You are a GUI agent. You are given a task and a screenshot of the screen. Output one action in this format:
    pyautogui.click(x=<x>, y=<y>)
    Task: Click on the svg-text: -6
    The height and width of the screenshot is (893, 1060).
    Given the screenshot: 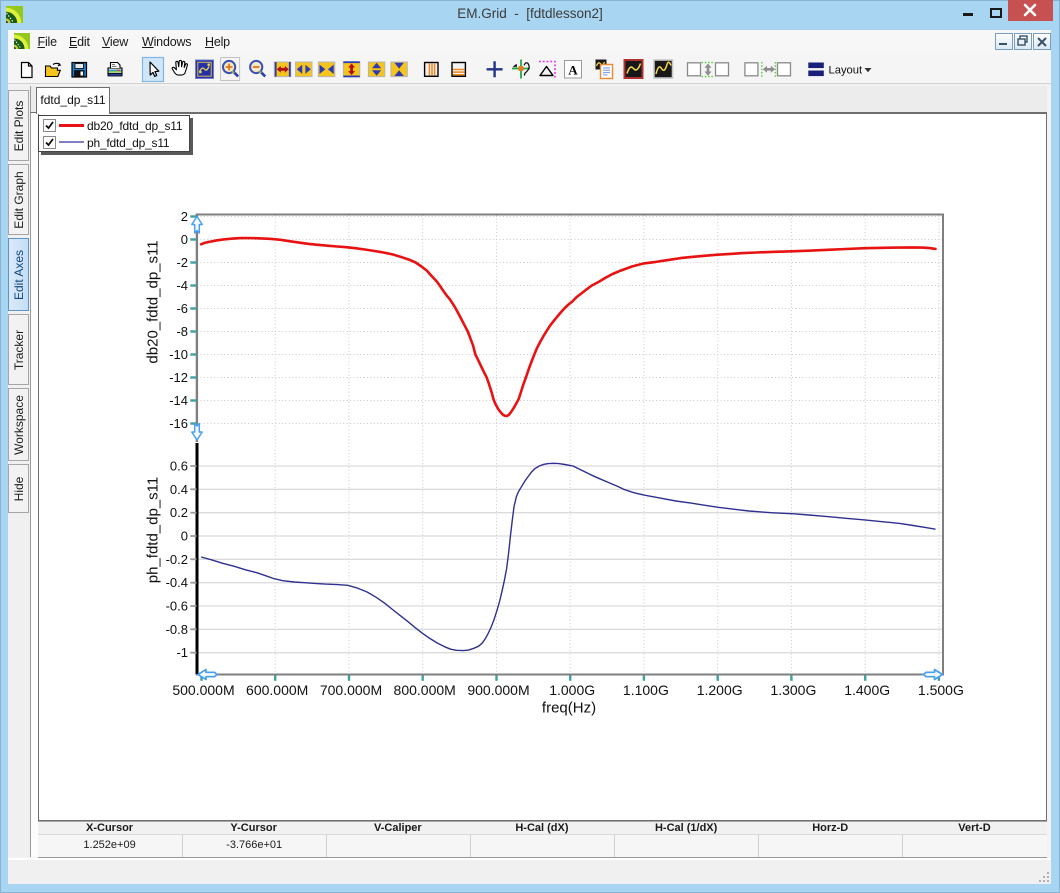 What is the action you would take?
    pyautogui.click(x=182, y=308)
    